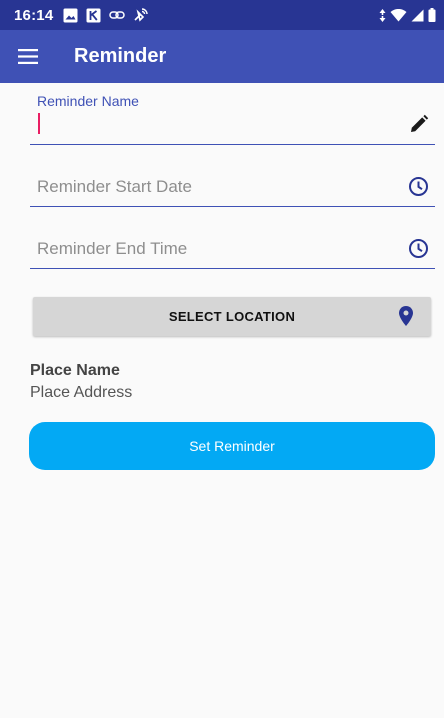 The width and height of the screenshot is (444, 718). I want to click on set-reminder-label: Set Reminder, so click(232, 446).